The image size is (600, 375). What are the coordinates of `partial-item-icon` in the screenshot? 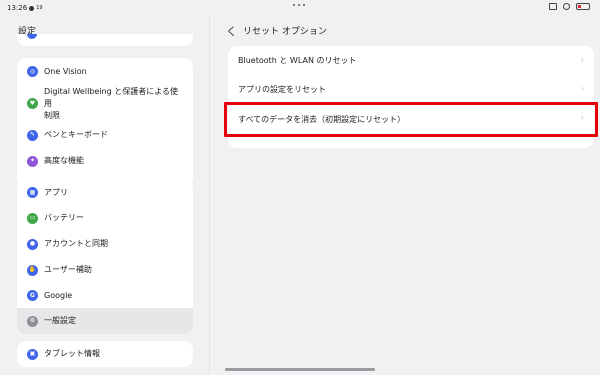 It's located at (32, 36).